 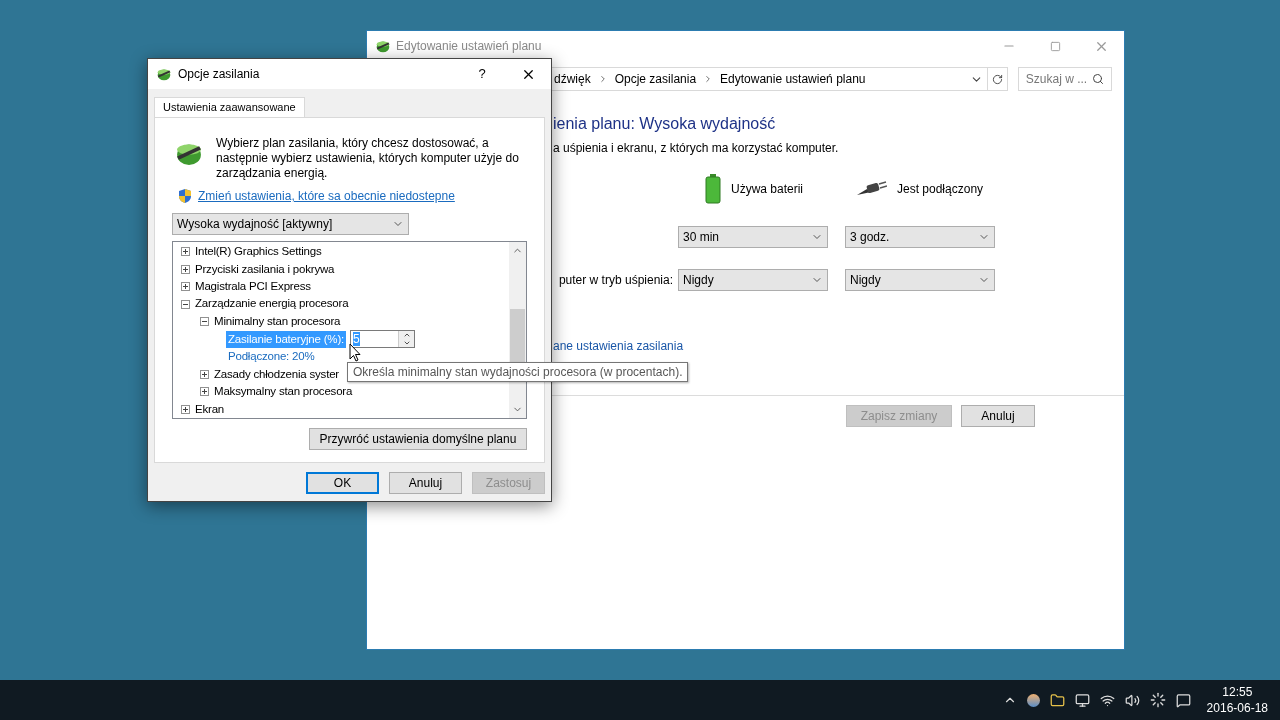 What do you see at coordinates (265, 269) in the screenshot?
I see `tree-item: Przyciski zasilania i pokrywa` at bounding box center [265, 269].